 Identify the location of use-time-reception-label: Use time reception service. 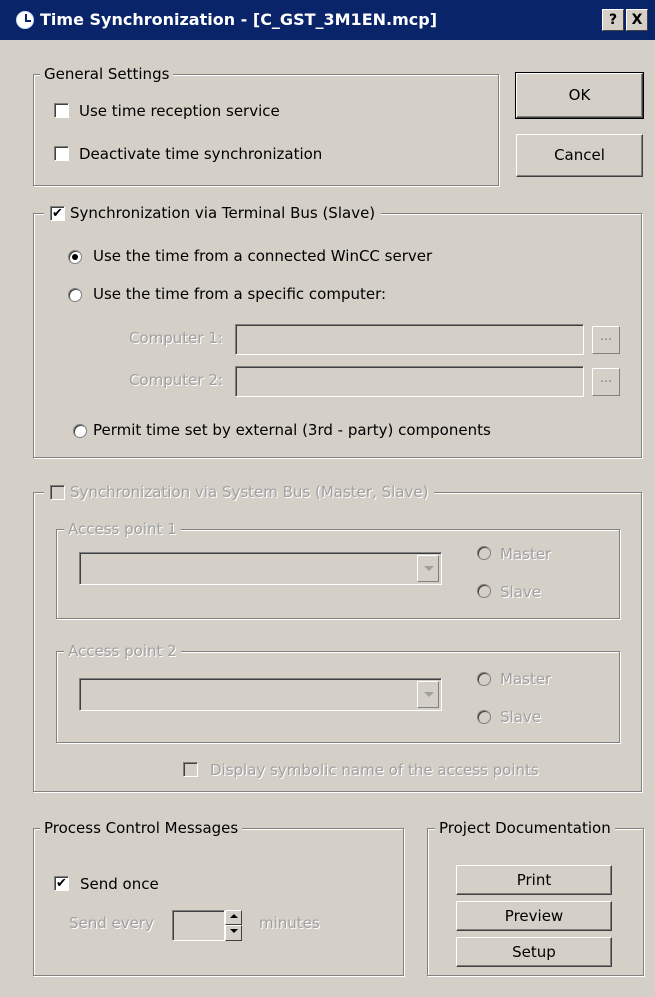
(179, 111).